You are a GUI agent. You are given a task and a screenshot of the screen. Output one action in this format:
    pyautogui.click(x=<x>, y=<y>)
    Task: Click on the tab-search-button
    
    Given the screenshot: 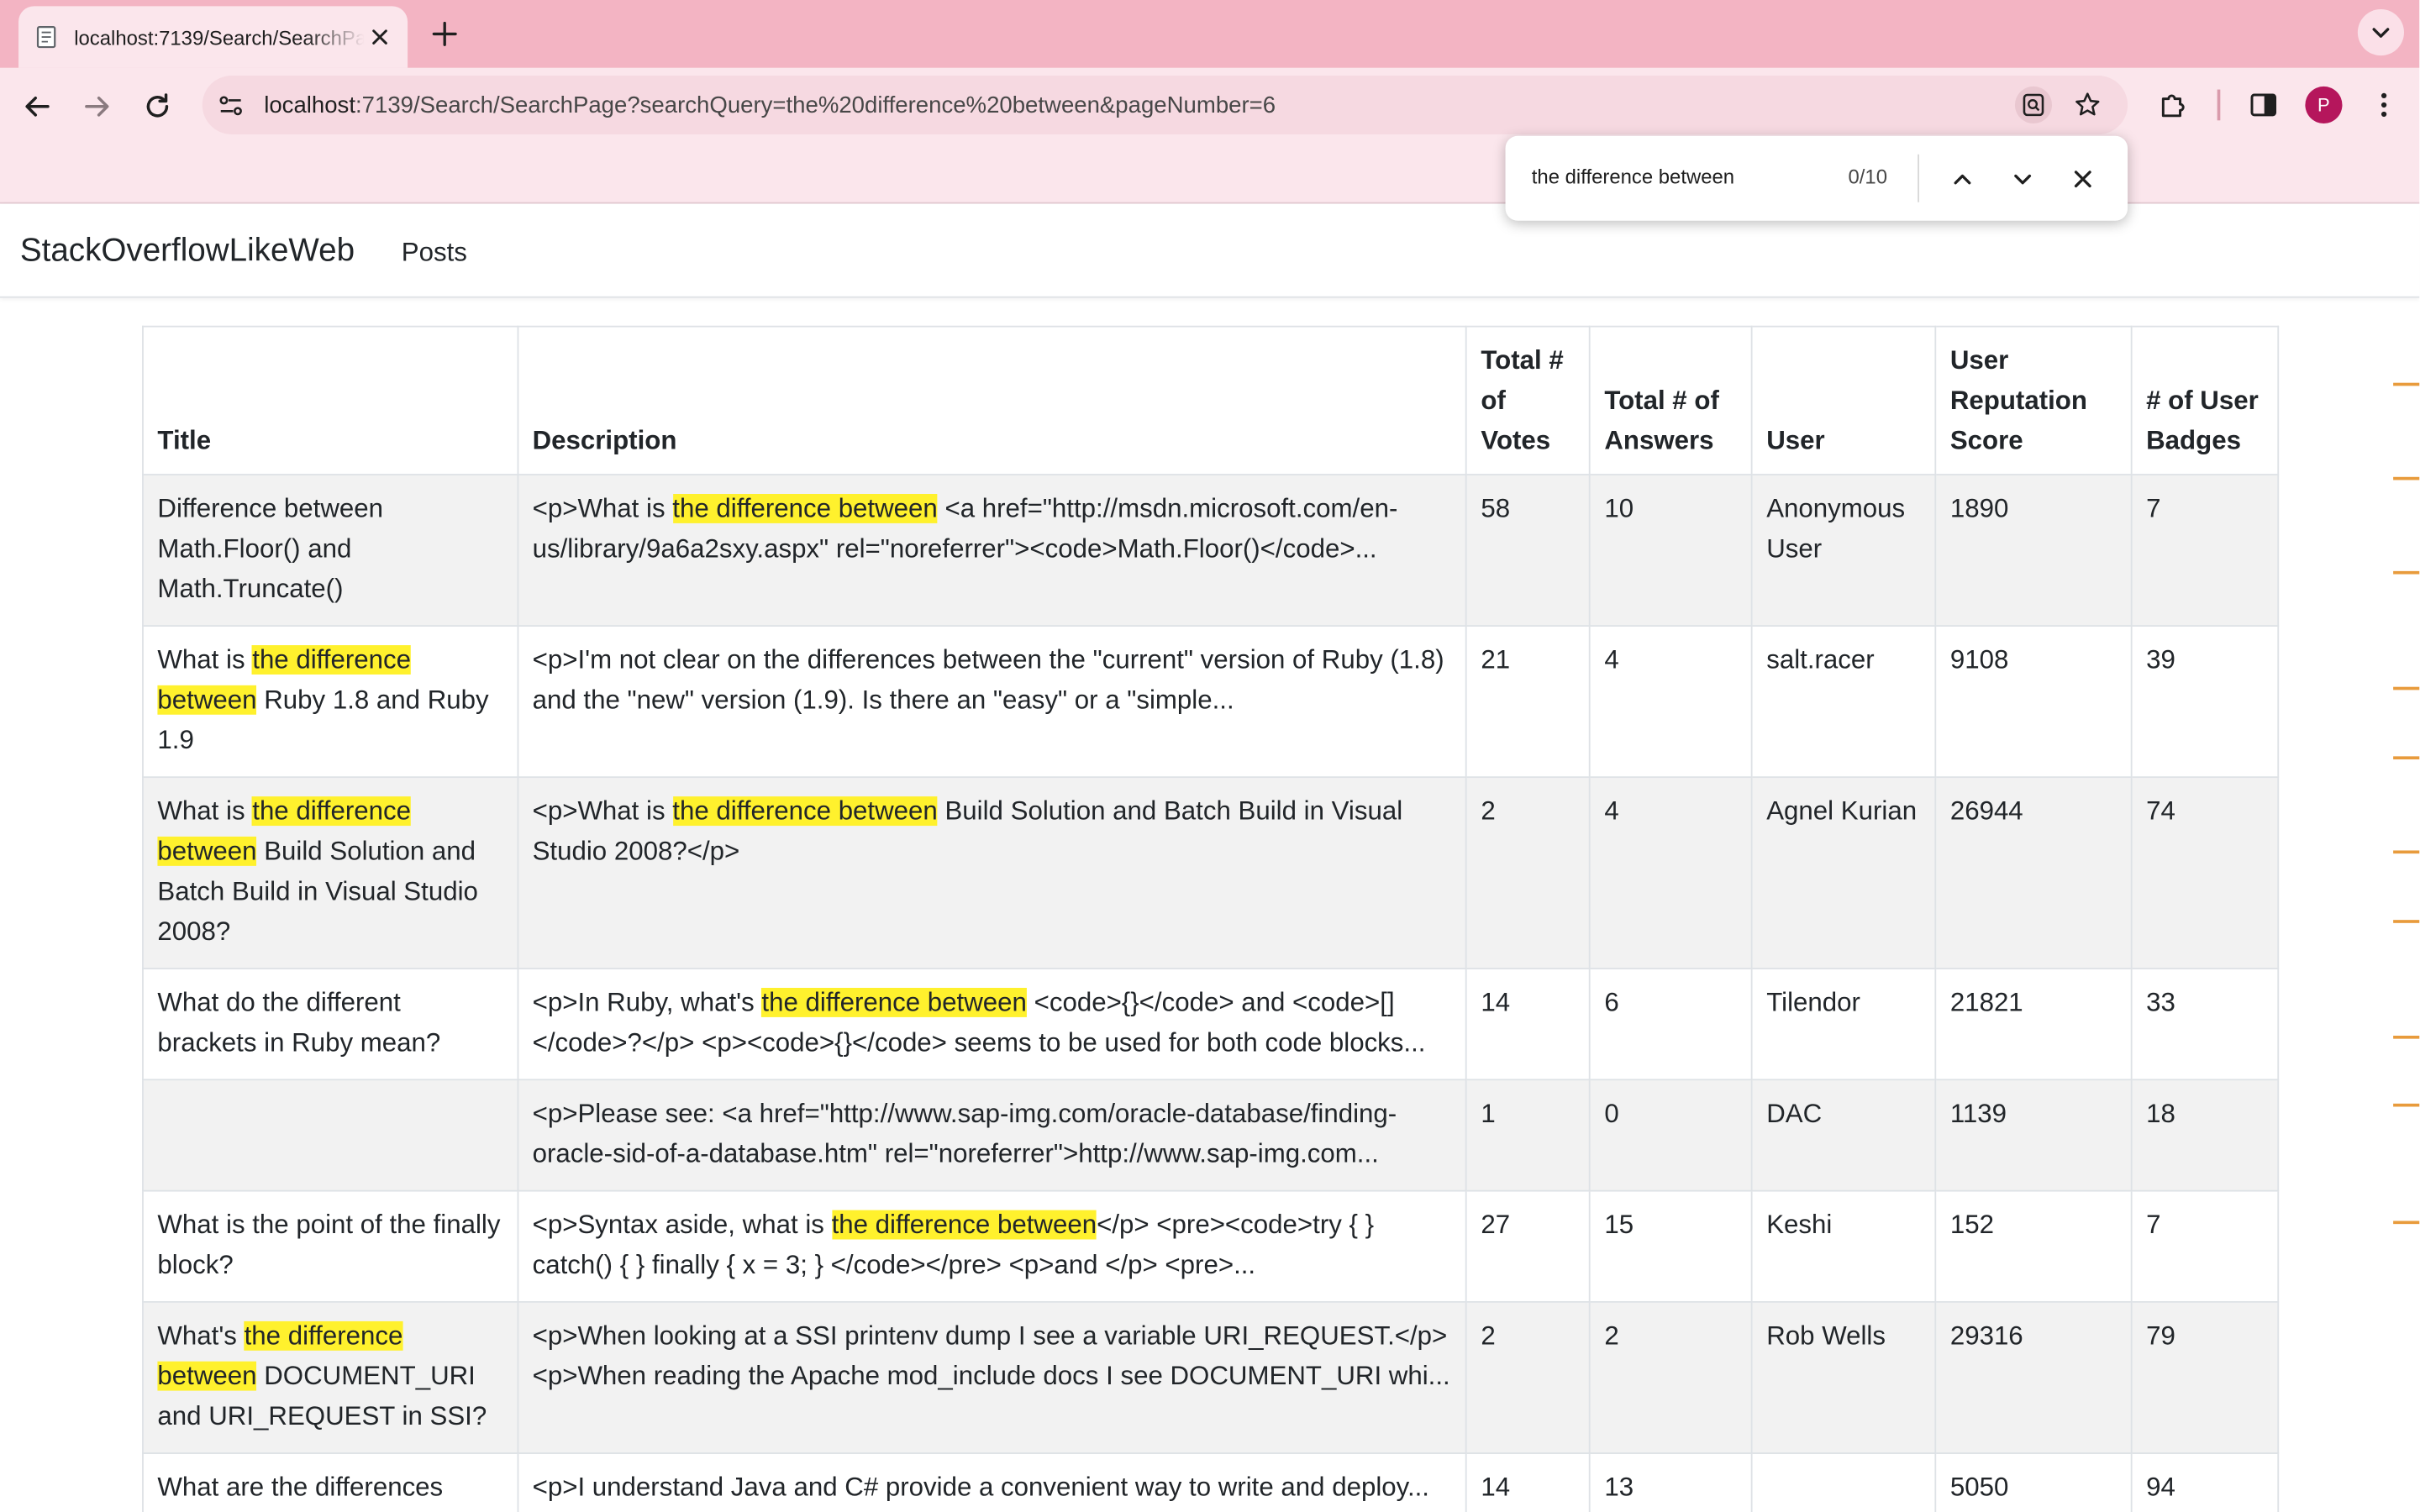 What is the action you would take?
    pyautogui.click(x=2382, y=32)
    